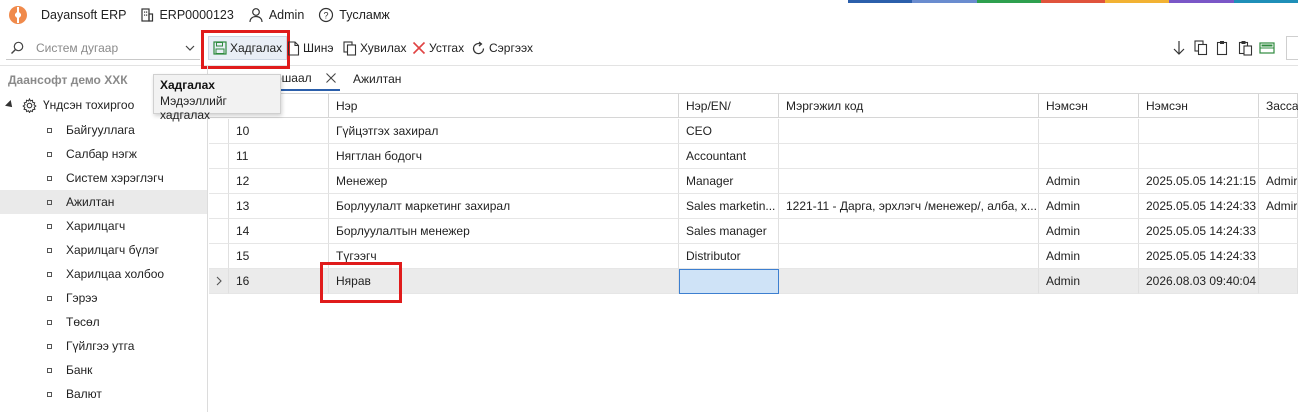 Image resolution: width=1298 pixels, height=412 pixels. Describe the element at coordinates (729, 281) in the screenshot. I see `cell-name-en` at that location.